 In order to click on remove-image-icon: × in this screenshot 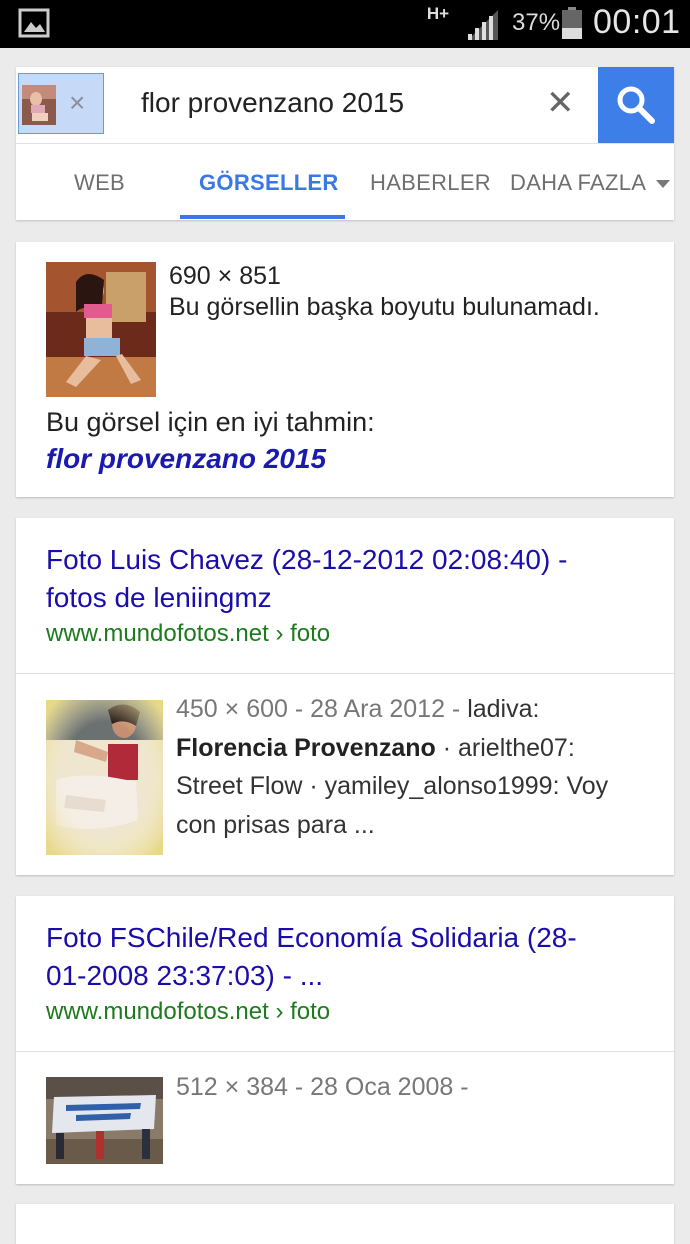, I will do `click(77, 103)`.